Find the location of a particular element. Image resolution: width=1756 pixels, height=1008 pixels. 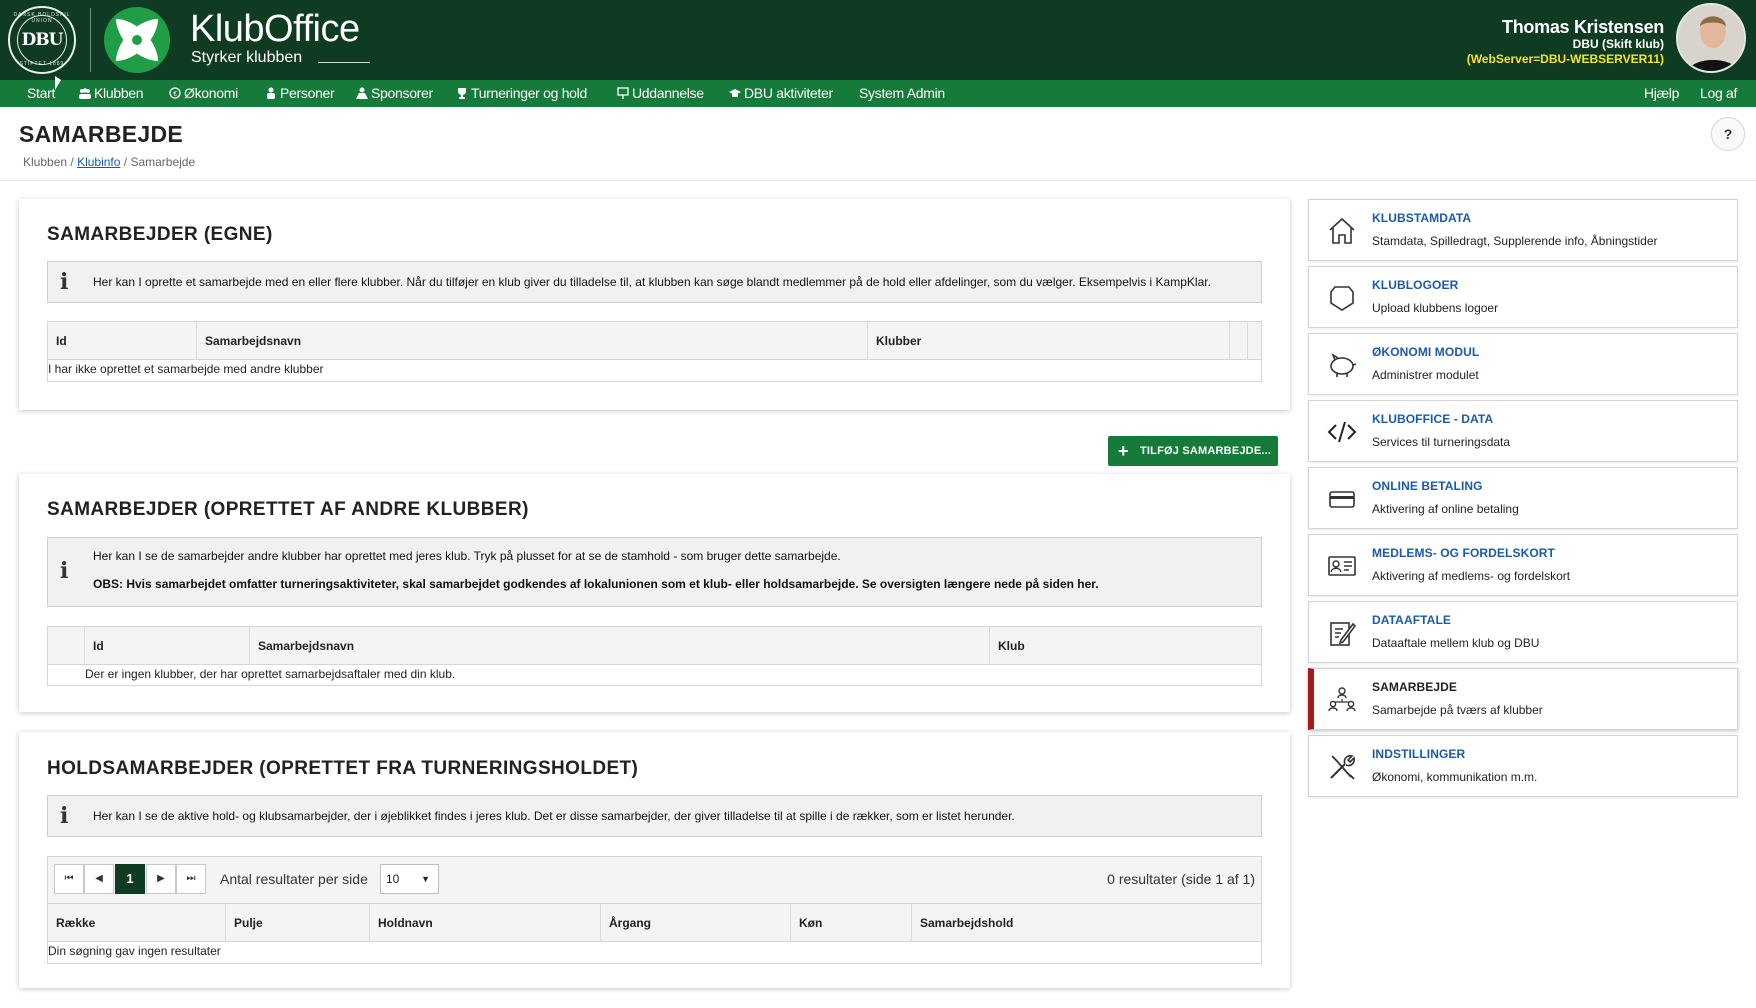

nav-okonomi: € Økonomi is located at coordinates (203, 93).